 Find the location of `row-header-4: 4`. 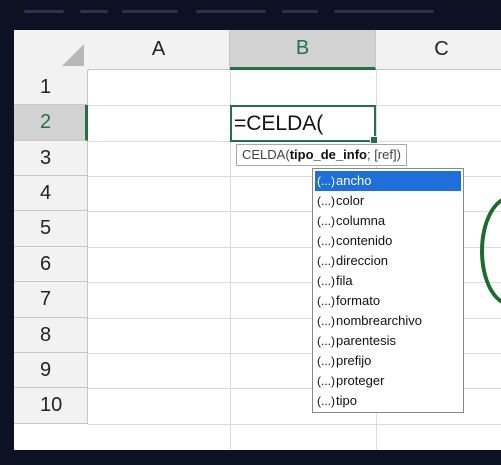

row-header-4: 4 is located at coordinates (51, 193).